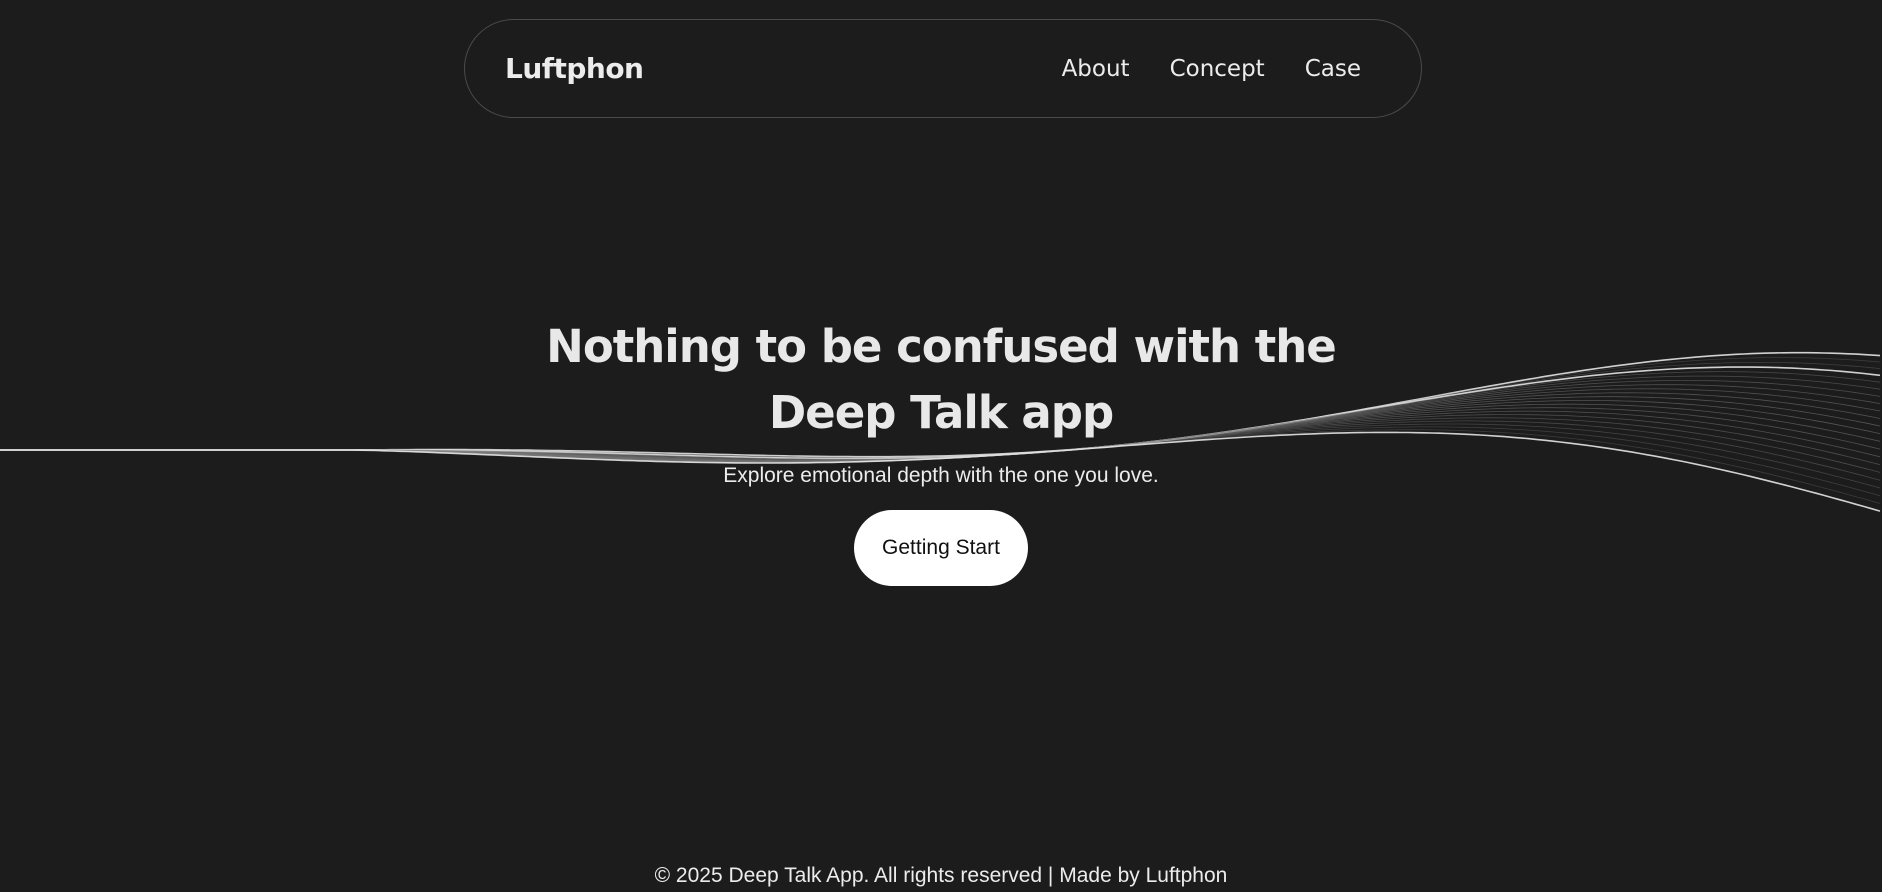  What do you see at coordinates (941, 412) in the screenshot?
I see `hero-title-line-2: Deep Talk app` at bounding box center [941, 412].